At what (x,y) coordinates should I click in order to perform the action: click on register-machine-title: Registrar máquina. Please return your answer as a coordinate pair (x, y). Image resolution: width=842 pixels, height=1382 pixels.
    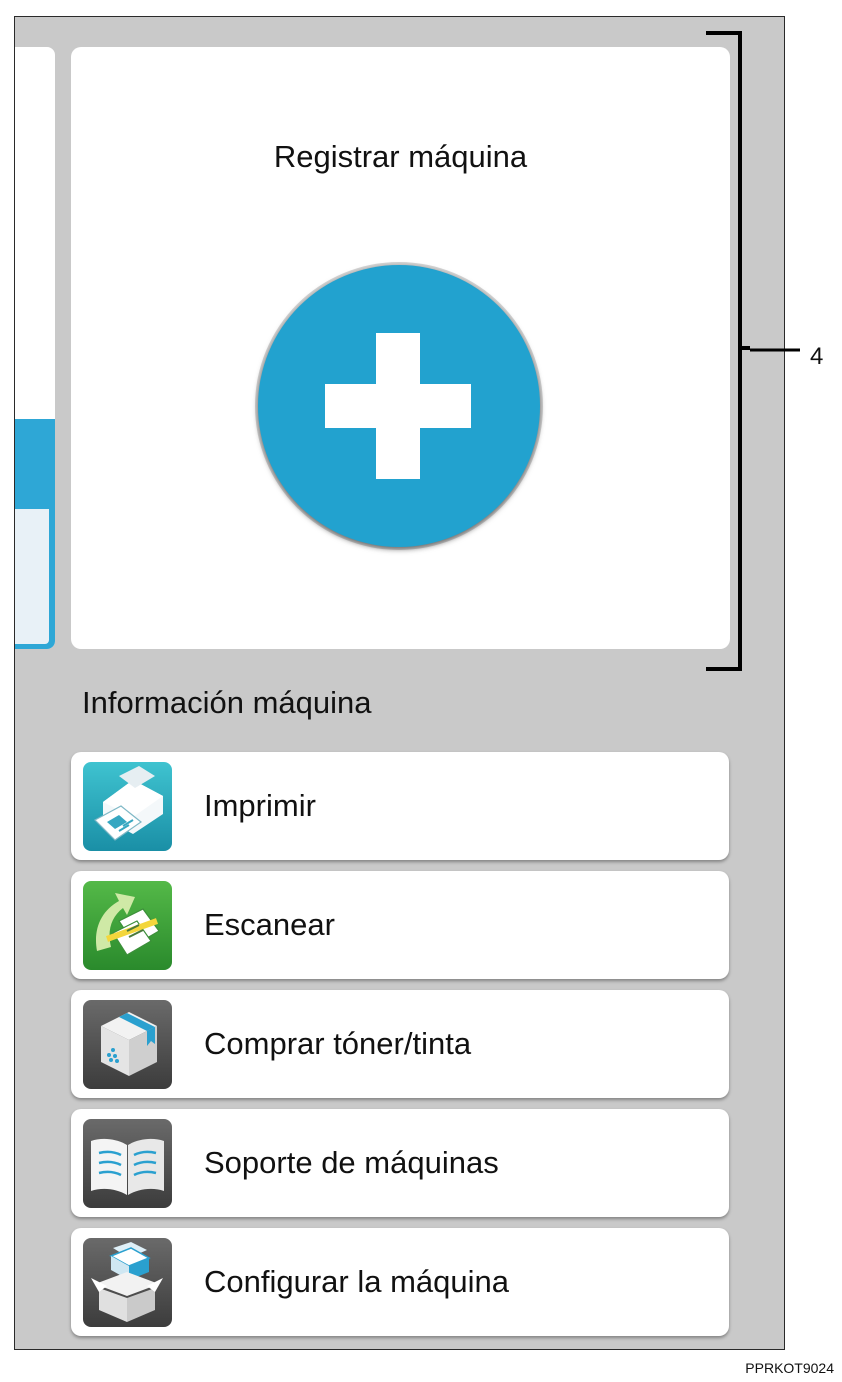
    Looking at the image, I should click on (400, 156).